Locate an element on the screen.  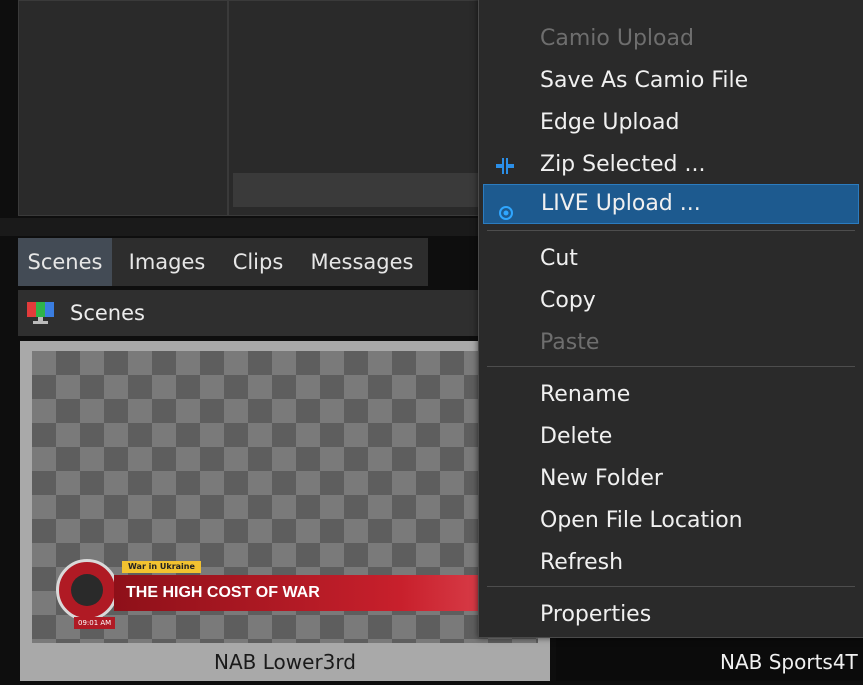
menu-item-properties: Properties is located at coordinates (671, 615).